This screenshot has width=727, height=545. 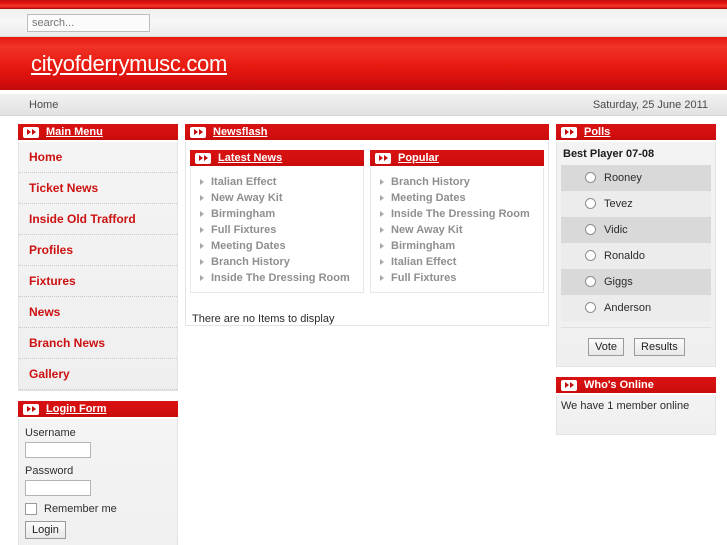 I want to click on poll-option-row: Ronaldo, so click(x=636, y=256).